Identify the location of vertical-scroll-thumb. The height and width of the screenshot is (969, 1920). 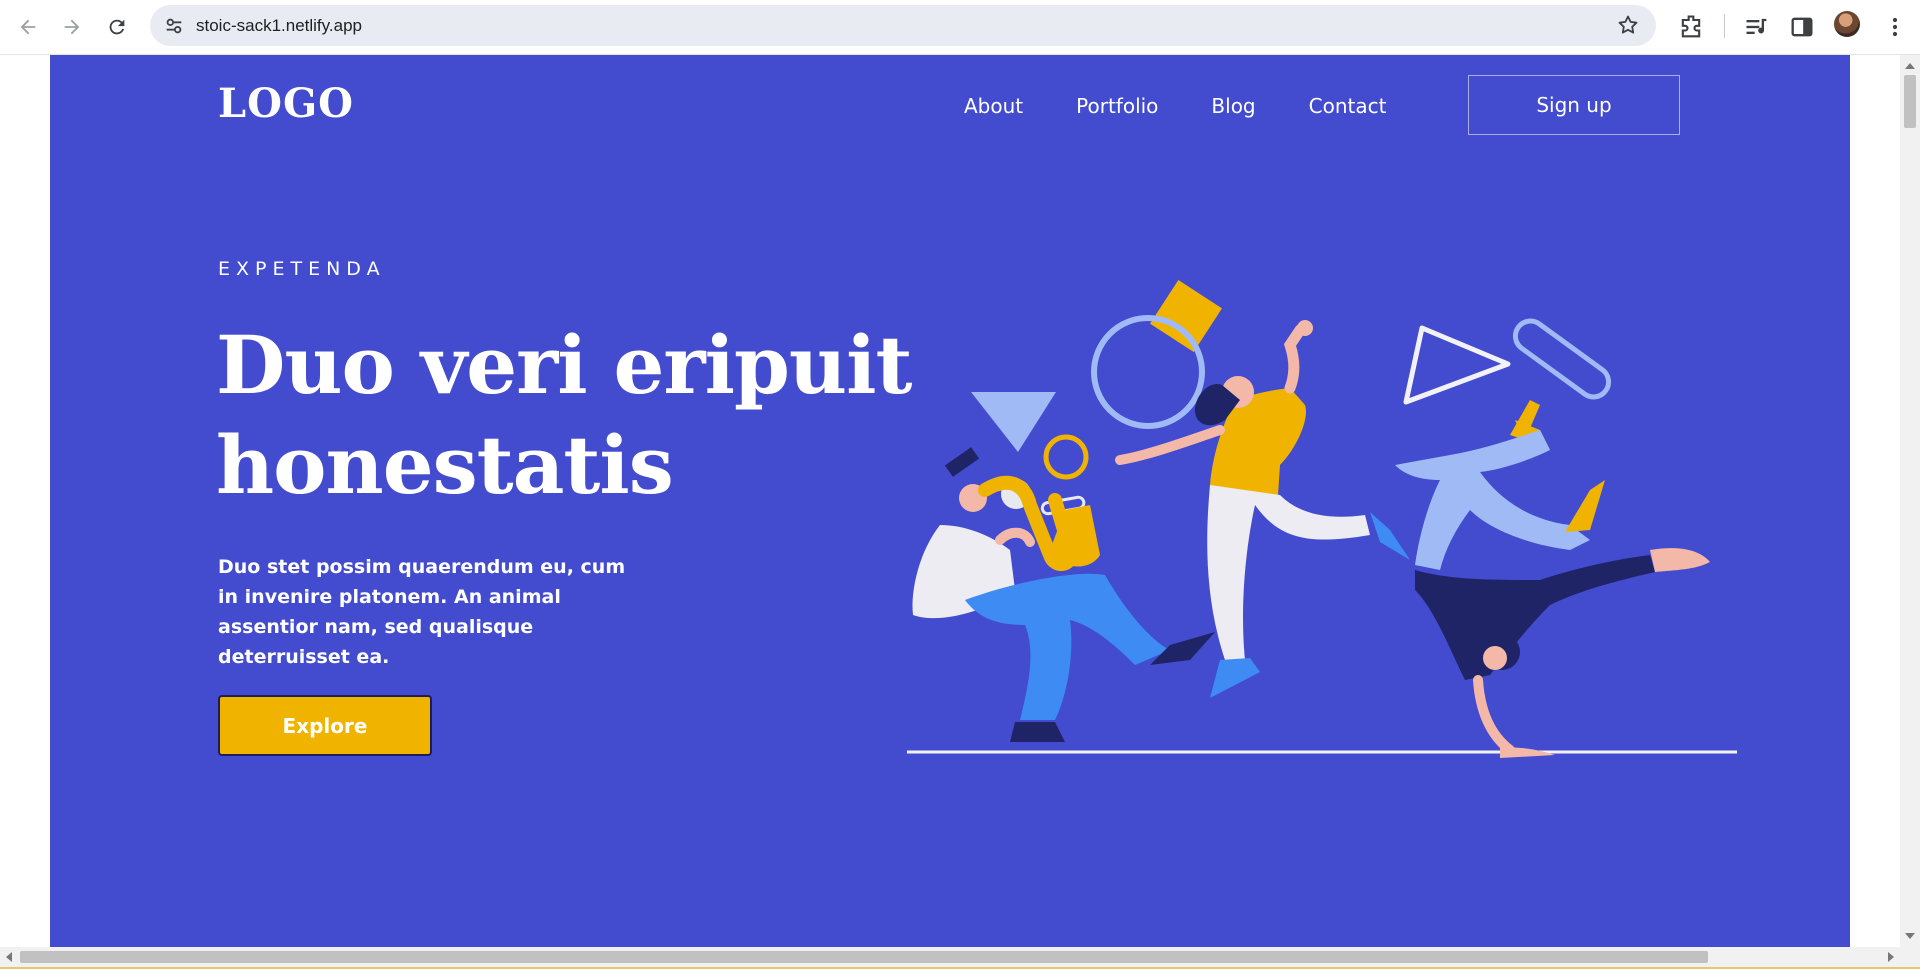
(1910, 101).